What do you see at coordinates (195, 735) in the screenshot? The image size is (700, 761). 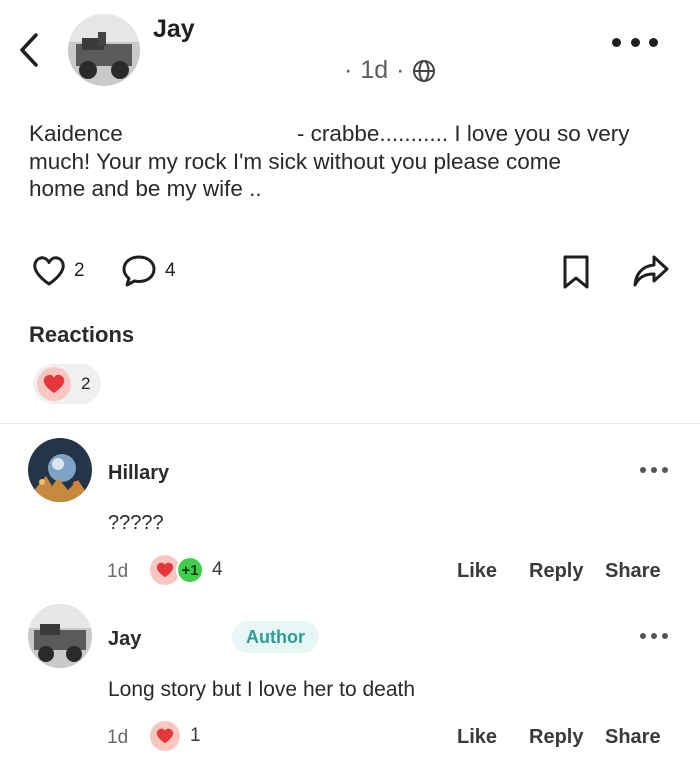 I see `comment-reaction-count: 1` at bounding box center [195, 735].